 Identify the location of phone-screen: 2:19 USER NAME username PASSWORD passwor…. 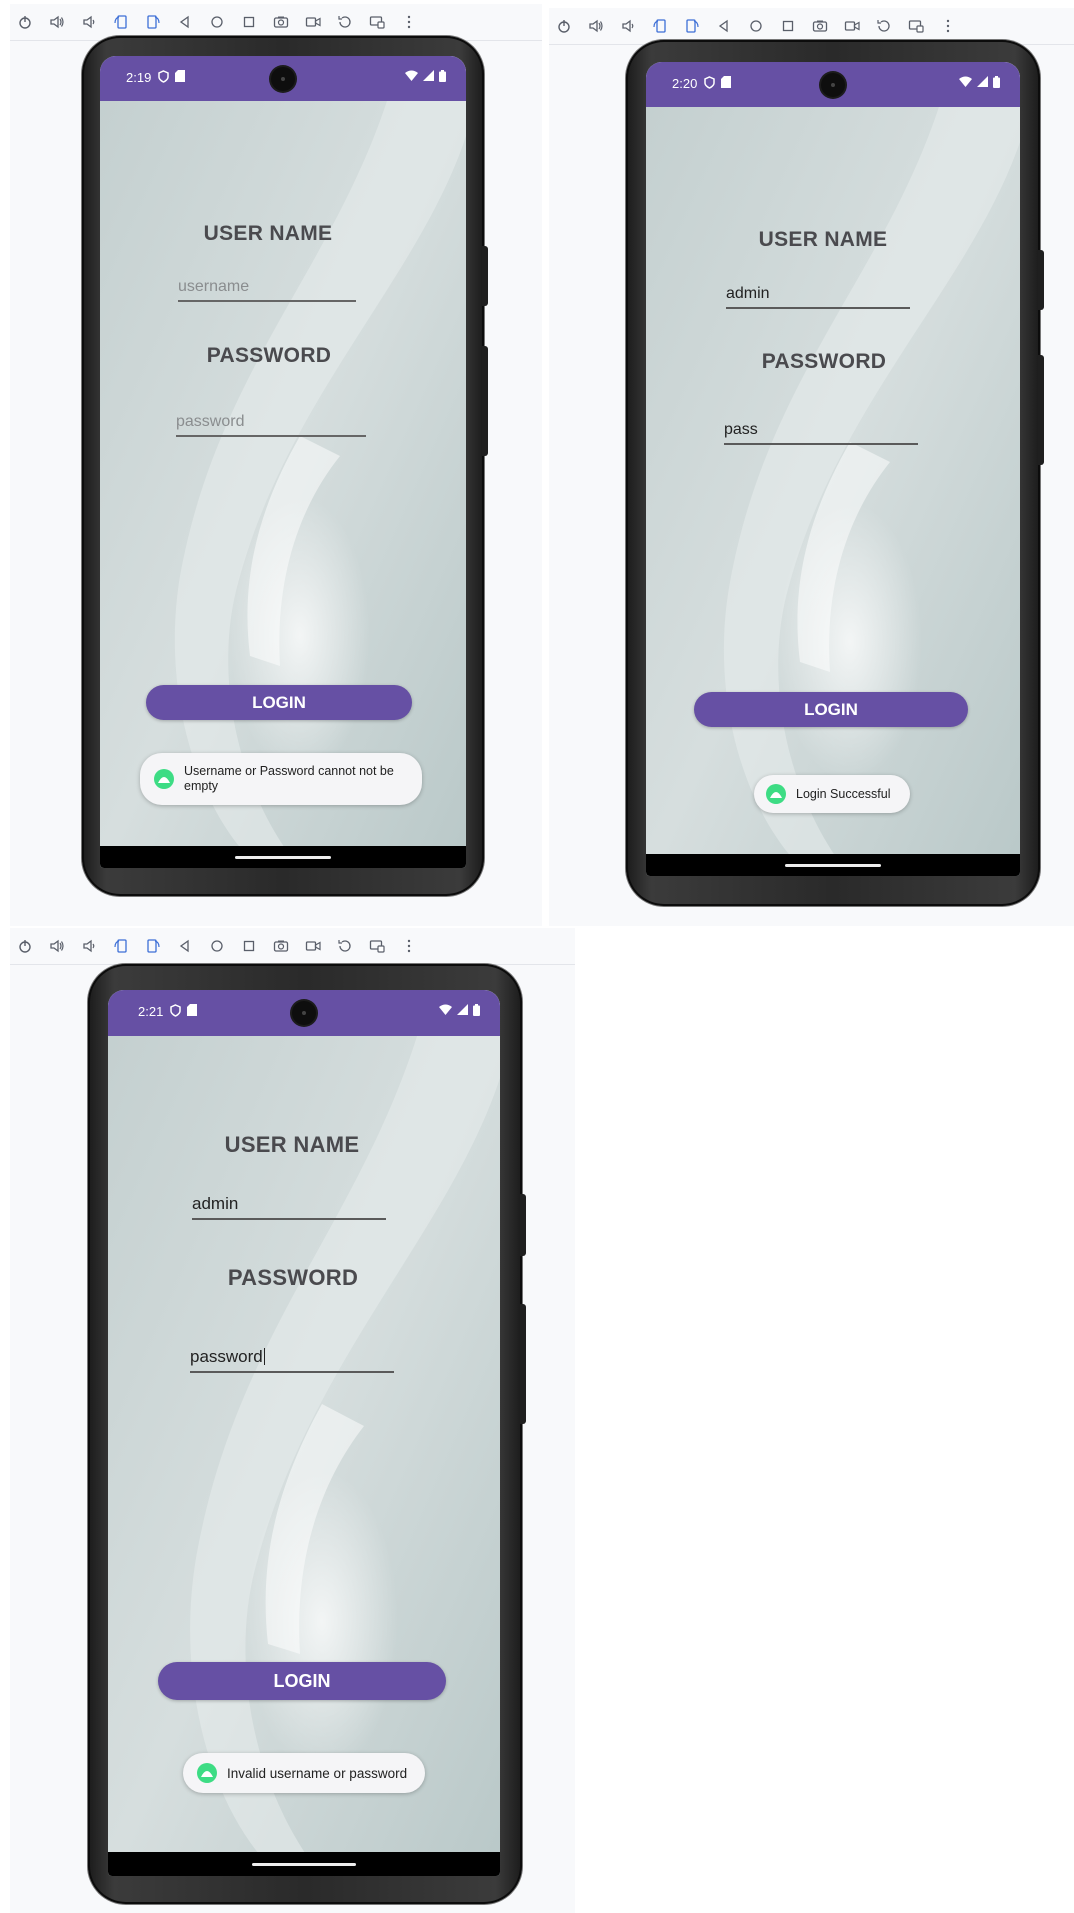
(283, 462).